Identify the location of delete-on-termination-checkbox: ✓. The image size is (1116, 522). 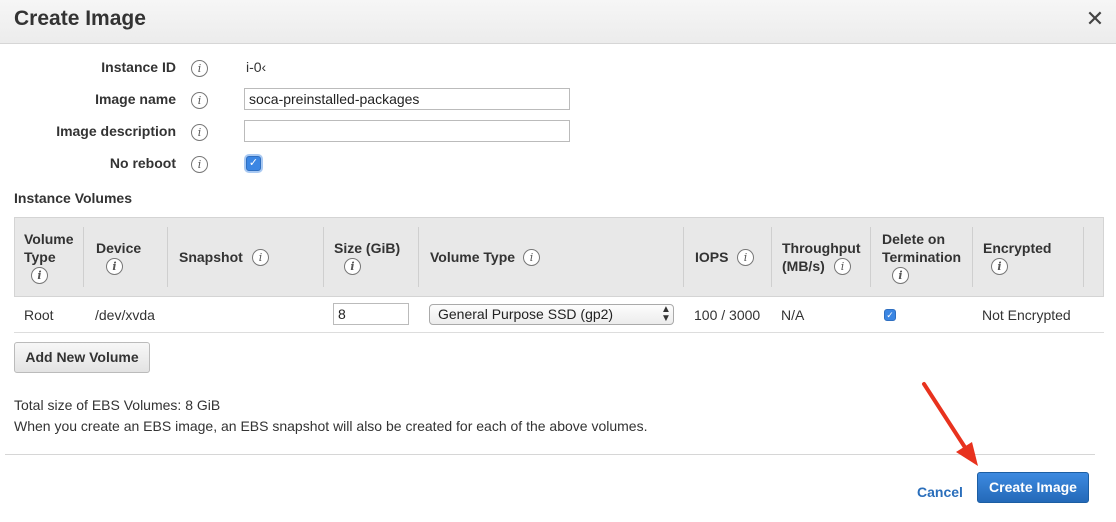
(890, 315).